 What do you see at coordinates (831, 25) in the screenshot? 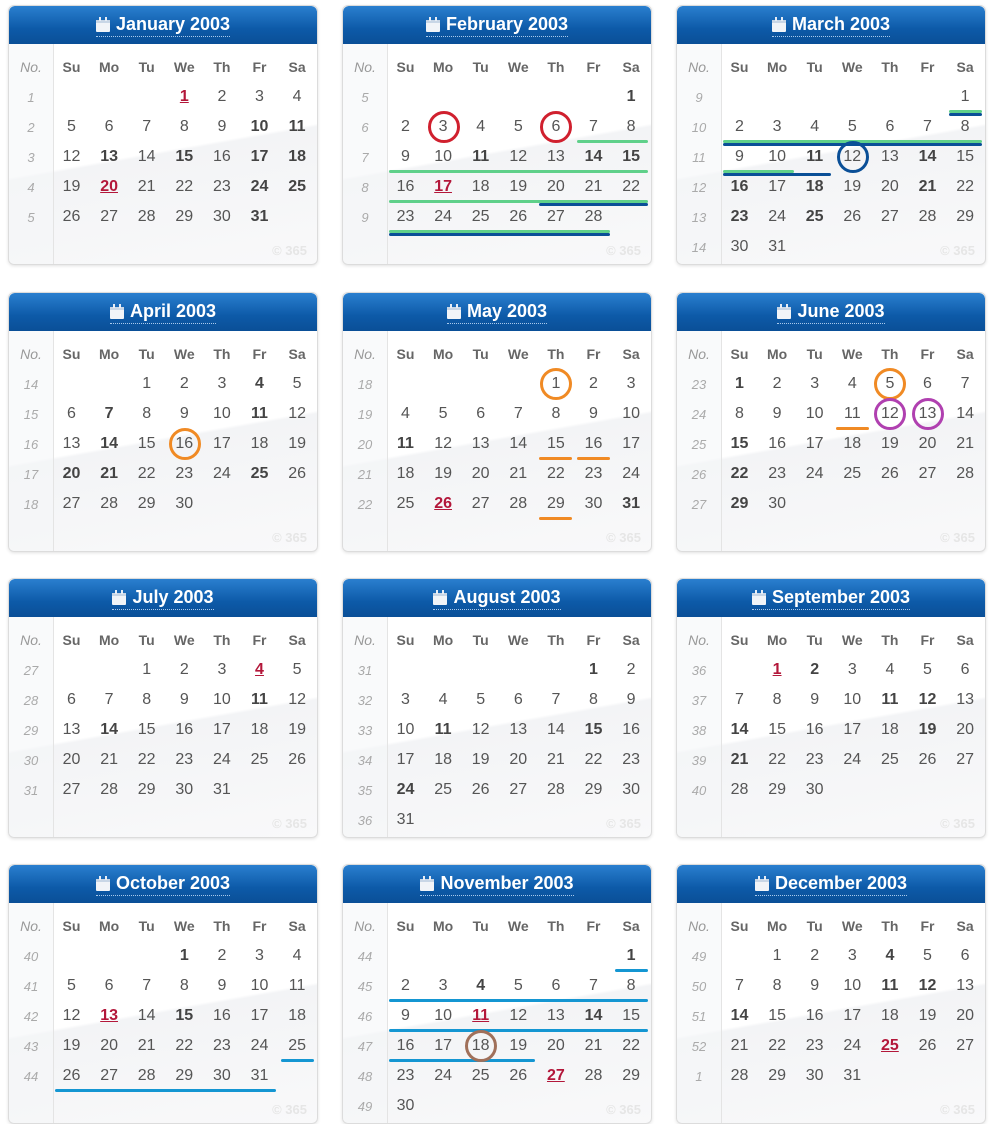
I see `month-title-link: March 2003` at bounding box center [831, 25].